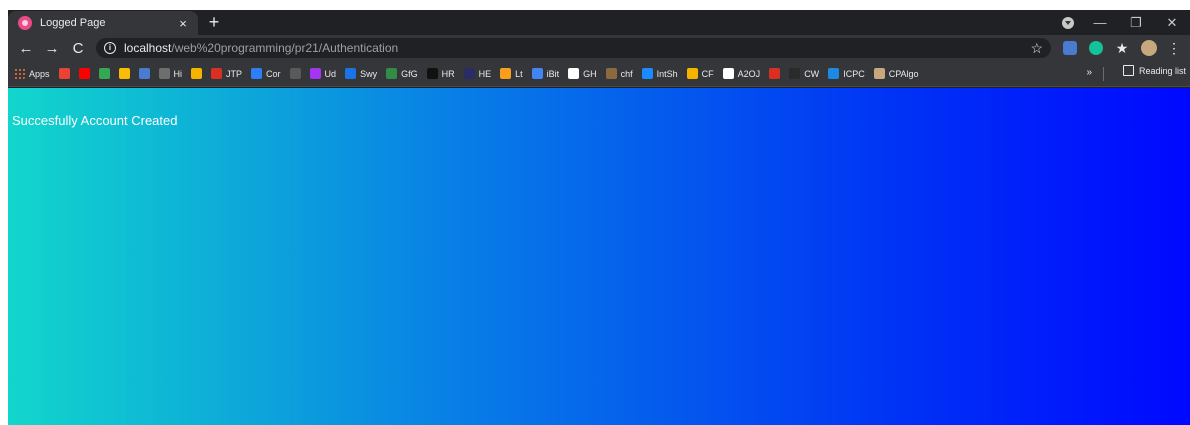  I want to click on bookmark-item: chf, so click(619, 74).